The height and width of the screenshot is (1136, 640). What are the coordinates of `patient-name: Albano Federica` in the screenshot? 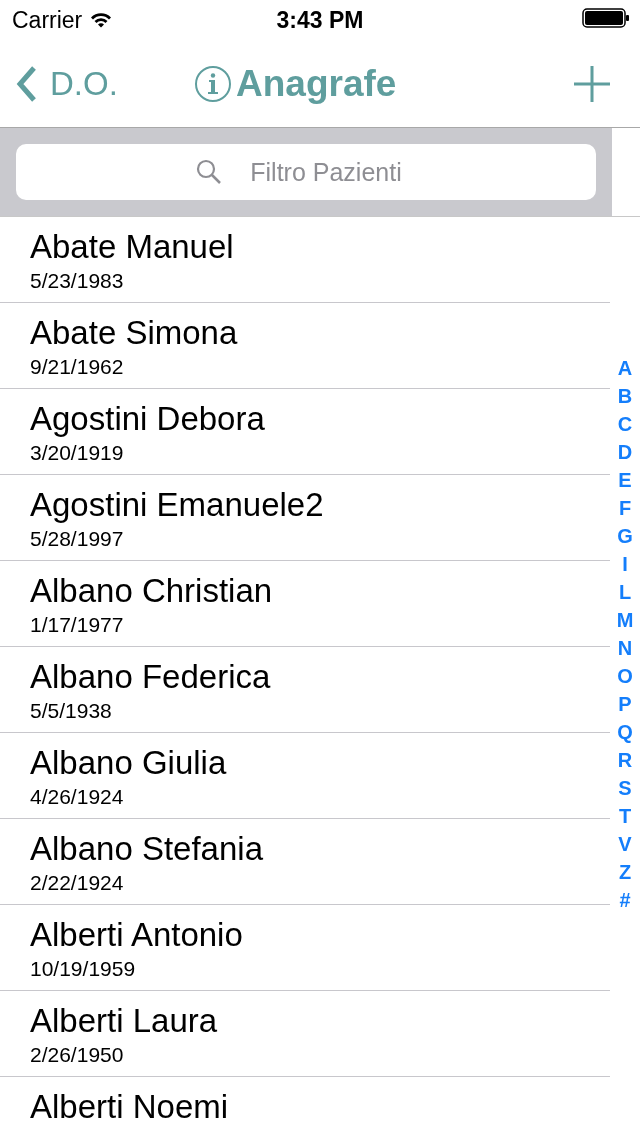 It's located at (151, 677).